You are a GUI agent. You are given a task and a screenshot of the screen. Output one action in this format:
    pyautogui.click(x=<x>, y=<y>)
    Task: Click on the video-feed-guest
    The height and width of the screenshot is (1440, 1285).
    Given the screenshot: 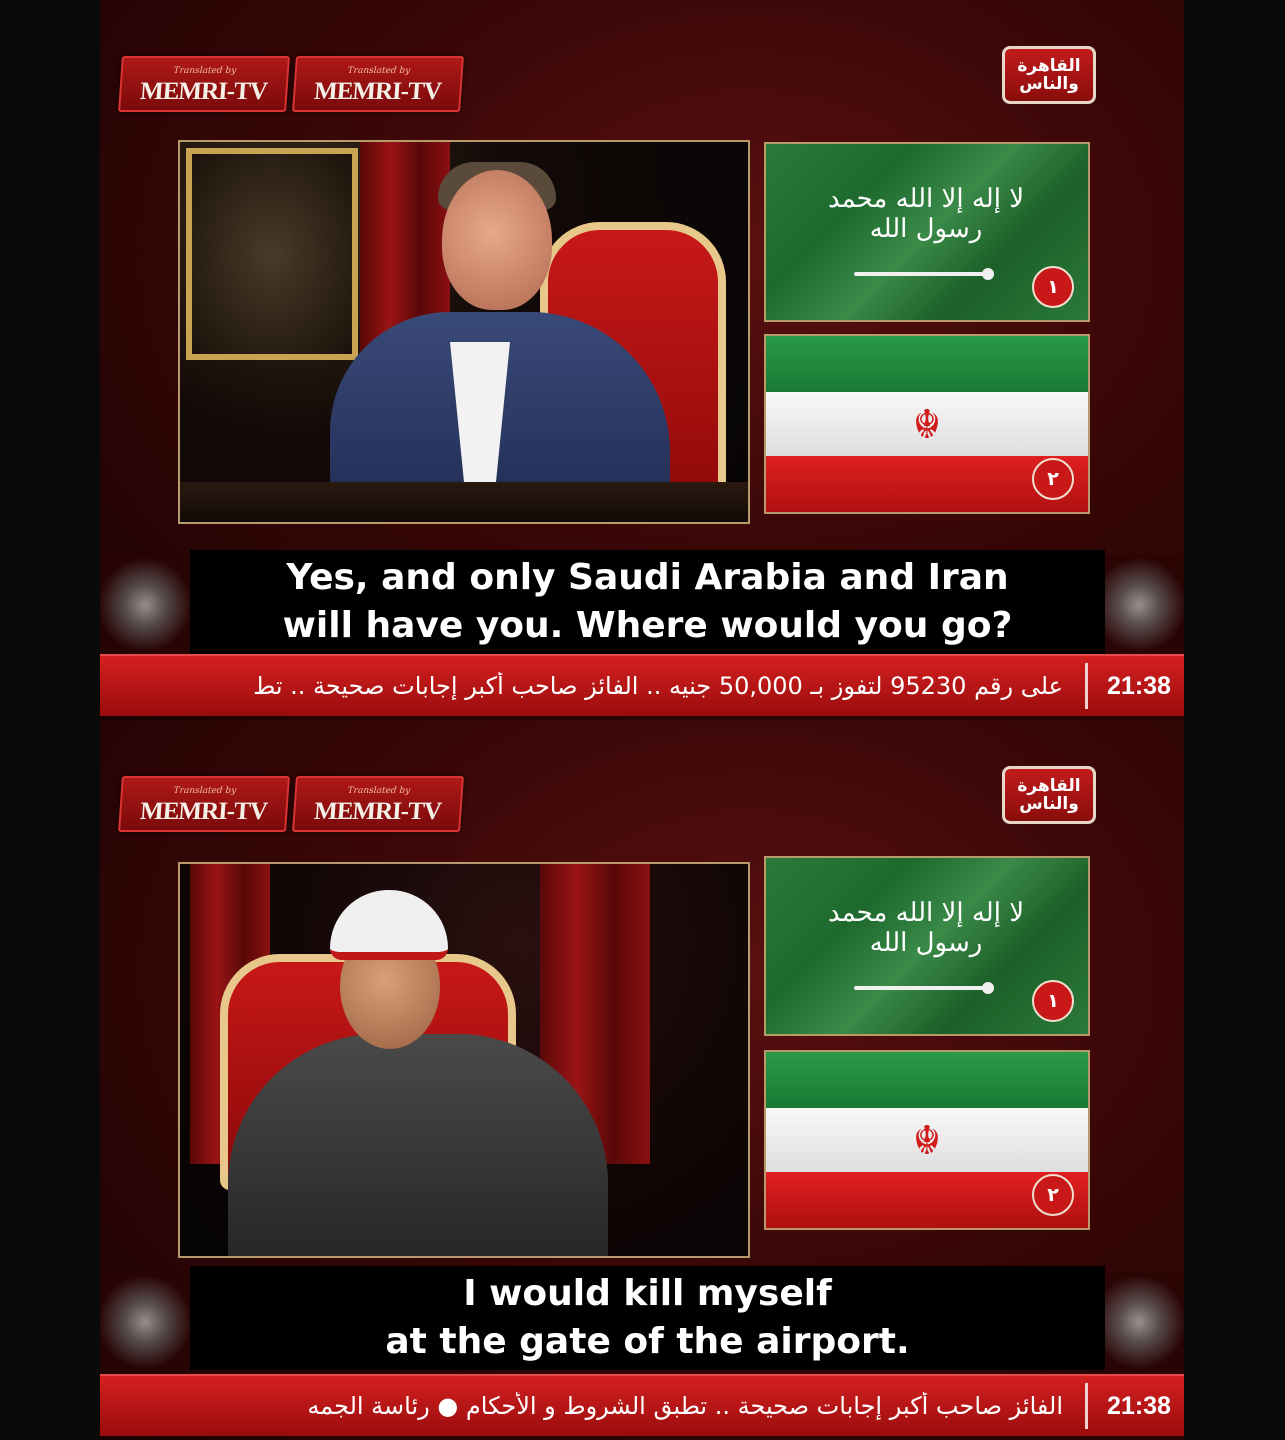 What is the action you would take?
    pyautogui.click(x=464, y=1060)
    